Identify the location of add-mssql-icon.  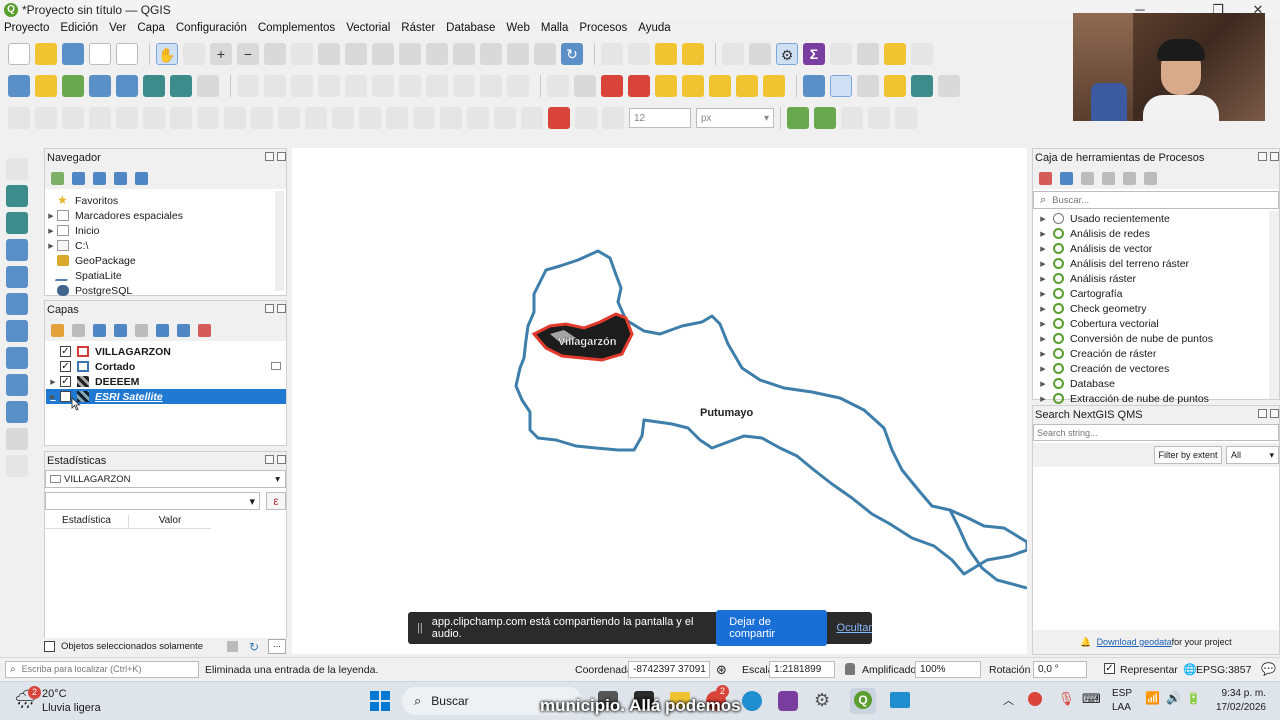
(17, 331).